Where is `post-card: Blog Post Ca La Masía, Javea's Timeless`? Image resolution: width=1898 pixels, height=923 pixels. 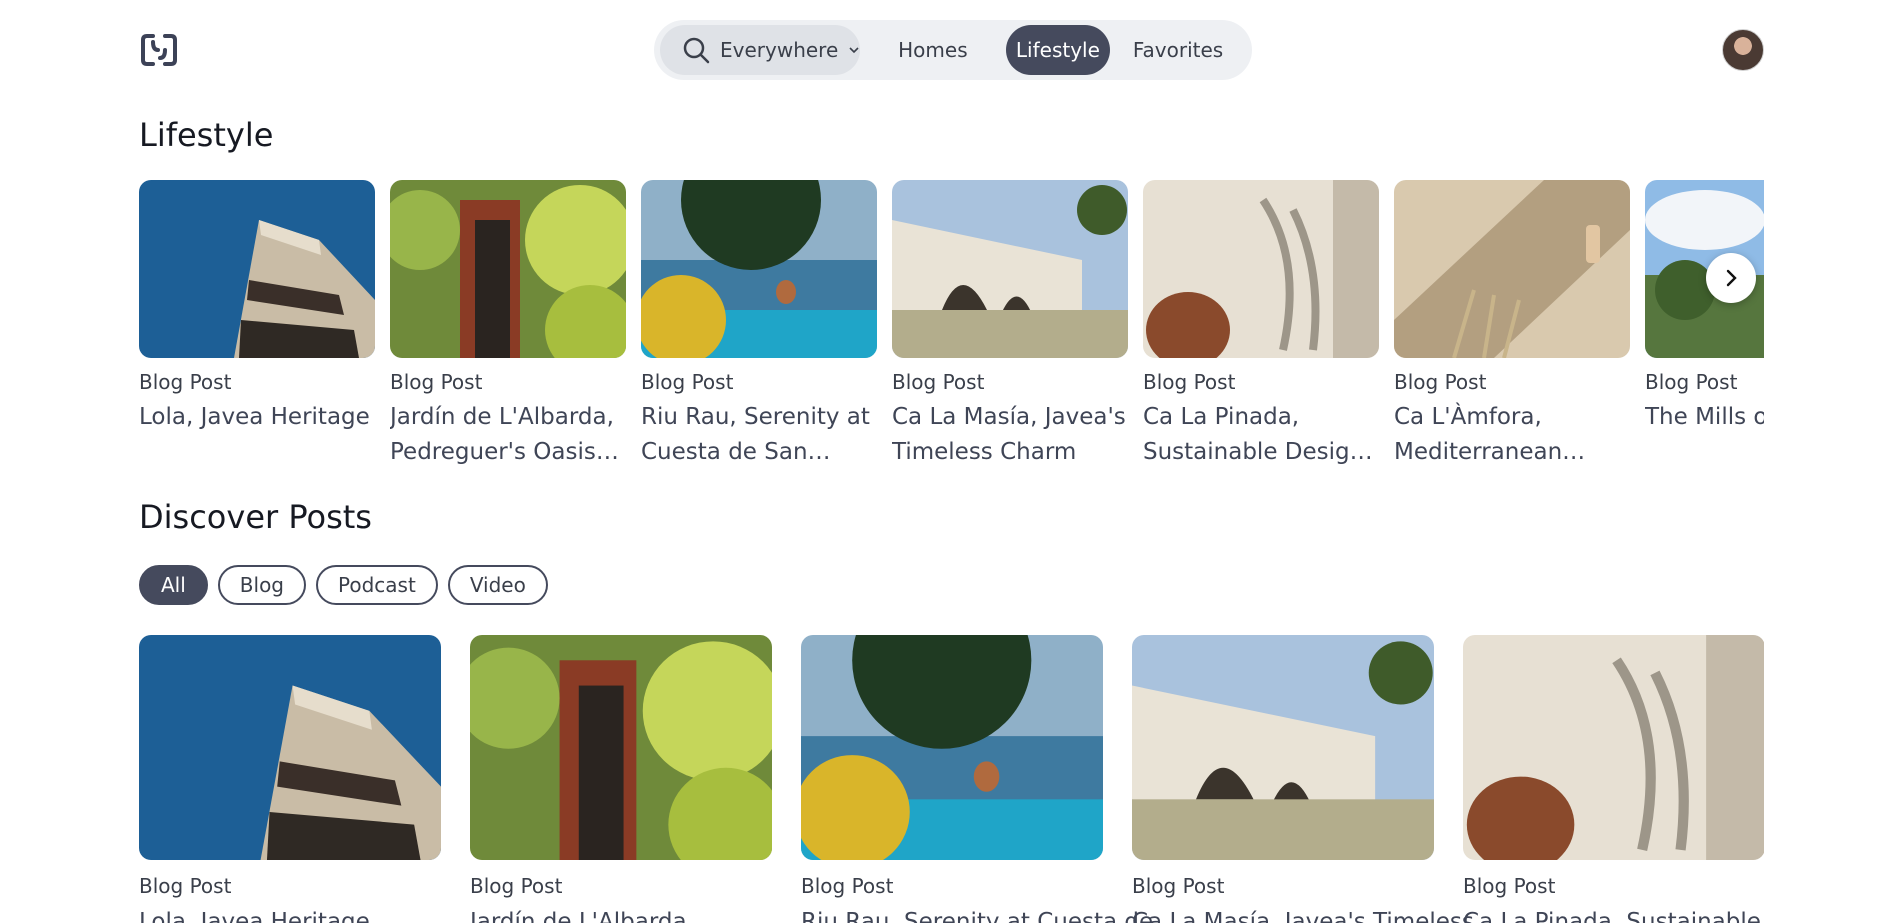 post-card: Blog Post Ca La Masía, Javea's Timeless is located at coordinates (1303, 779).